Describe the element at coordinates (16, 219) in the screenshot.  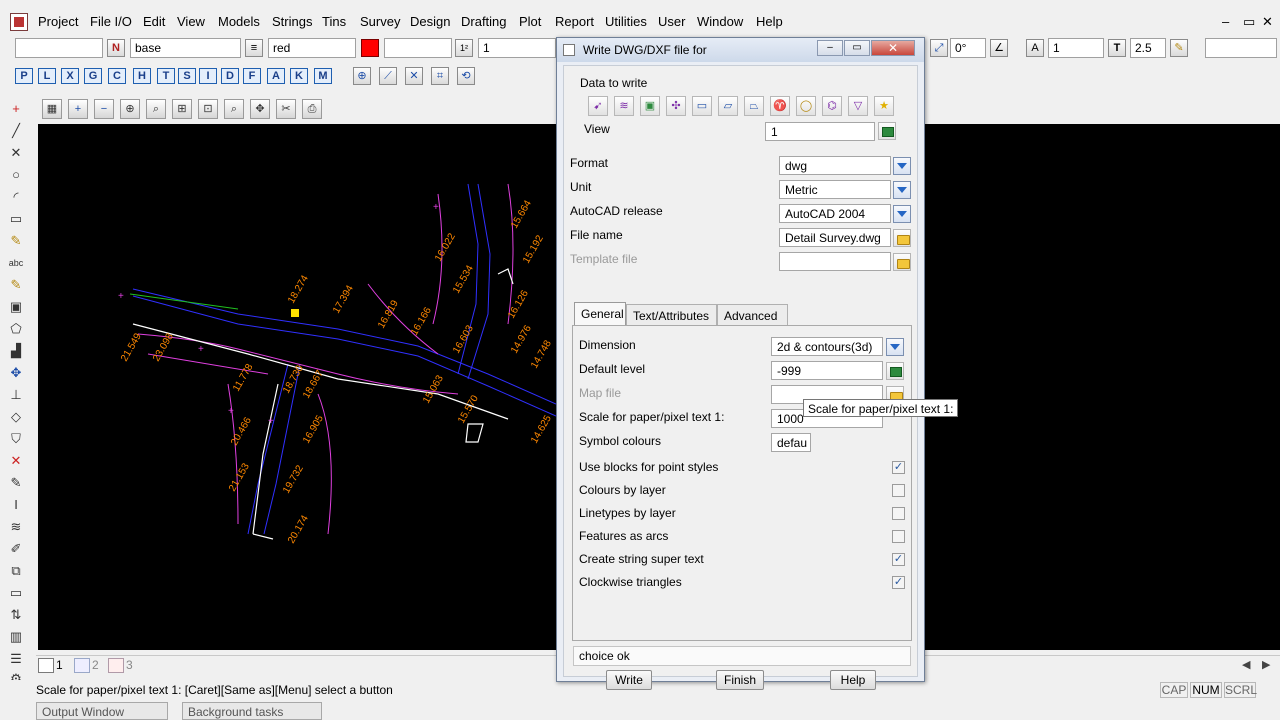
I see `rectangle-icon: ▭` at that location.